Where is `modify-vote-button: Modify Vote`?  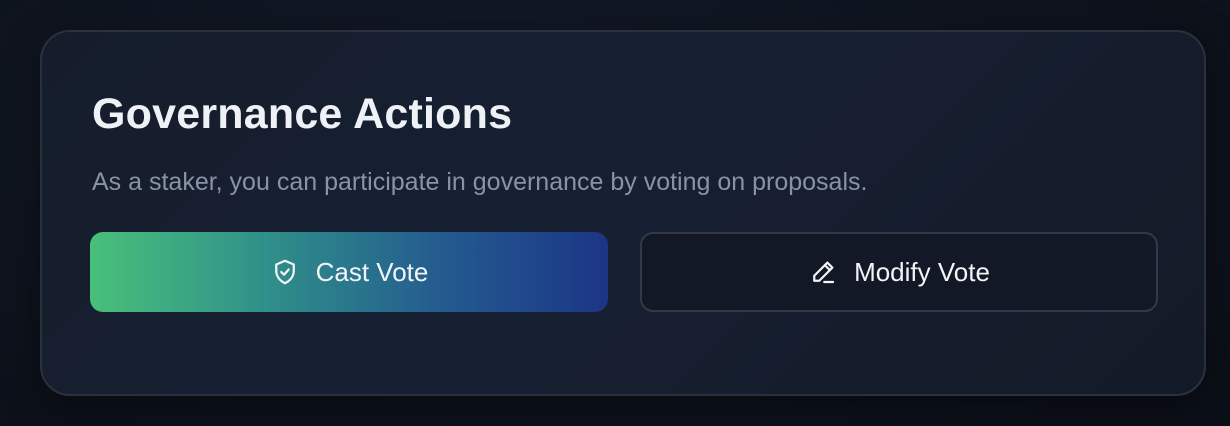
modify-vote-button: Modify Vote is located at coordinates (899, 272).